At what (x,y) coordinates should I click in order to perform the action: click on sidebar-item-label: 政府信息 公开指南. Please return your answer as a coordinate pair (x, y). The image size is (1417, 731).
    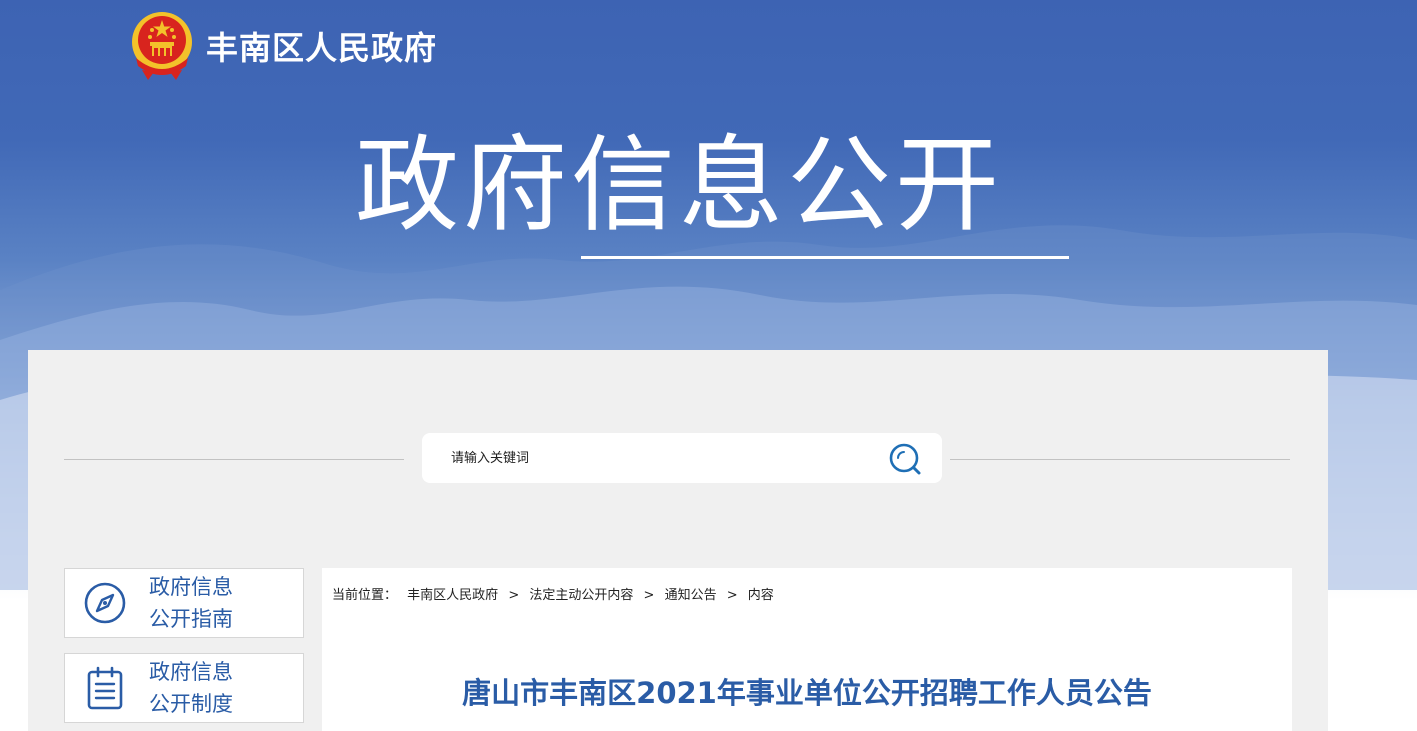
    Looking at the image, I should click on (191, 603).